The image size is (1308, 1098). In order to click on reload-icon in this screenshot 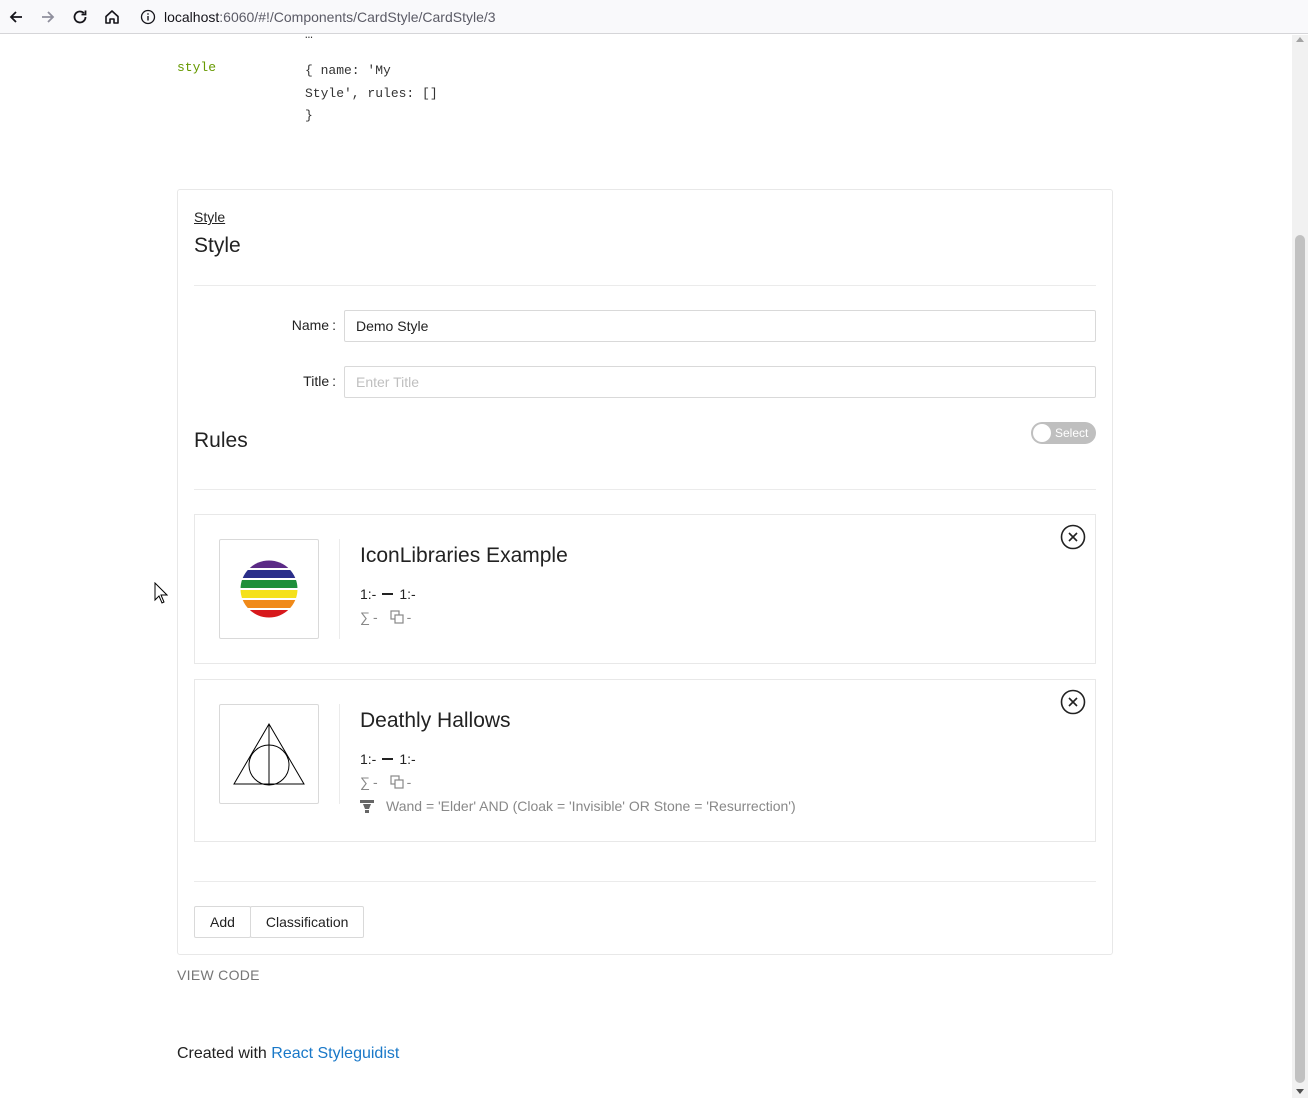, I will do `click(80, 16)`.